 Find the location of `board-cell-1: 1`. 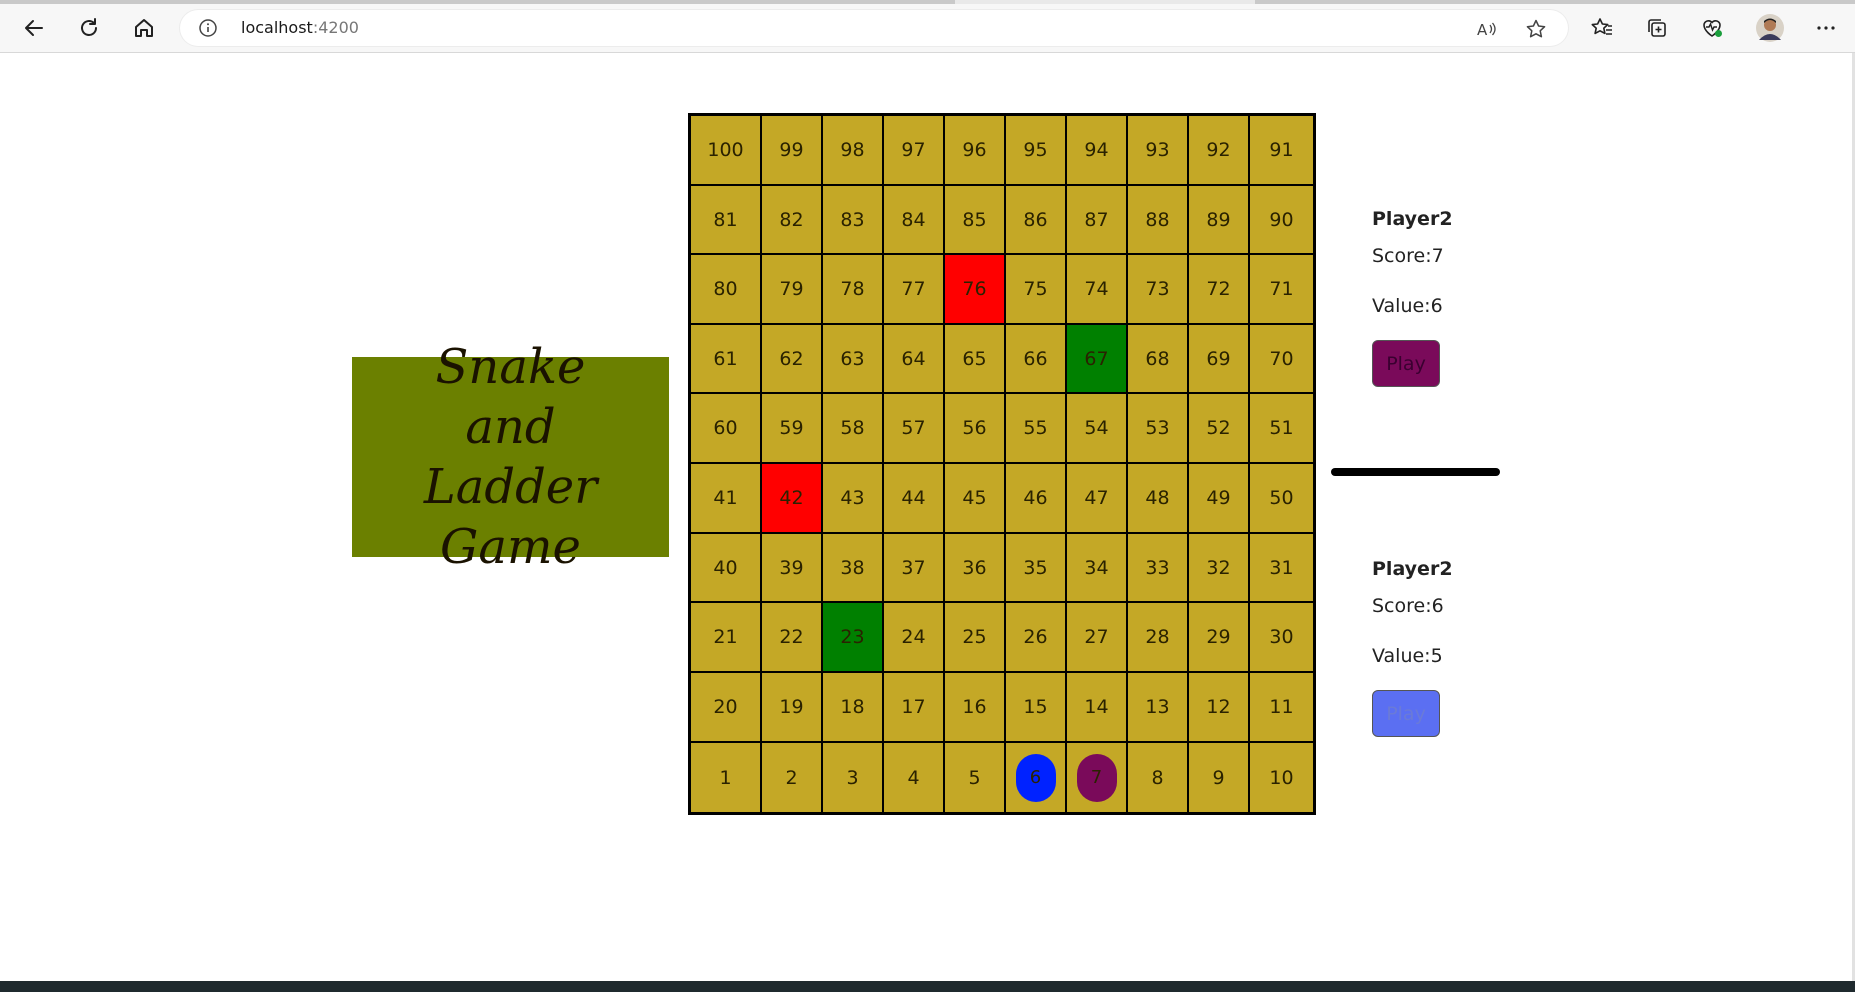

board-cell-1: 1 is located at coordinates (725, 777).